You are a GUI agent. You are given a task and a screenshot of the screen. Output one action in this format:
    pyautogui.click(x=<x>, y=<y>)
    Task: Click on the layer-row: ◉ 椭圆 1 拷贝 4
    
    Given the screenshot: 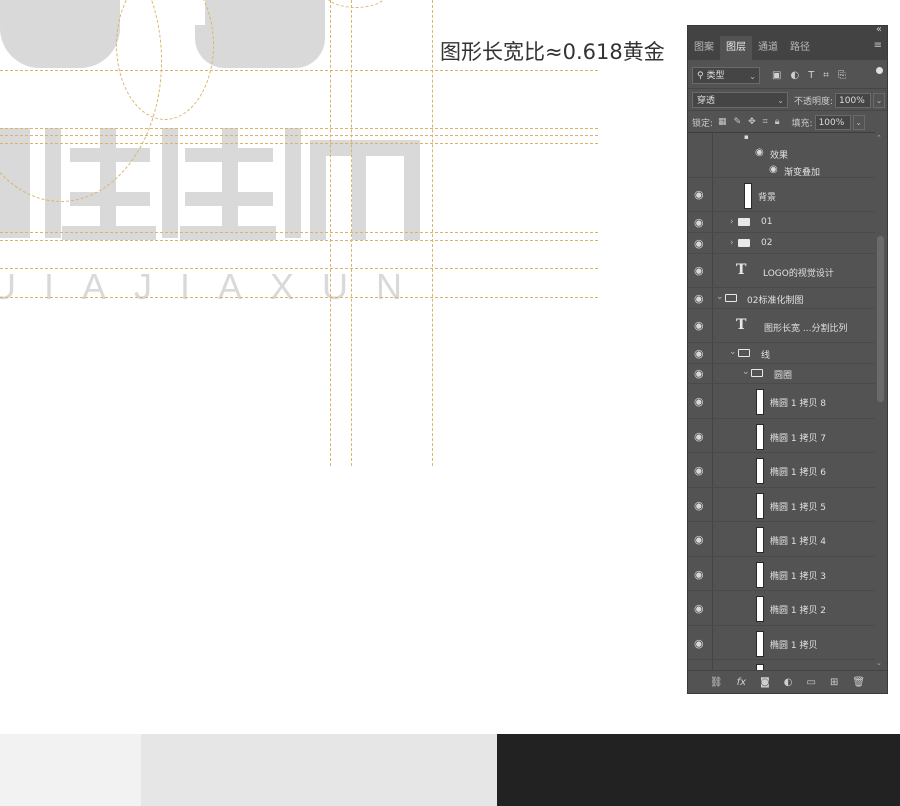 What is the action you would take?
    pyautogui.click(x=781, y=539)
    